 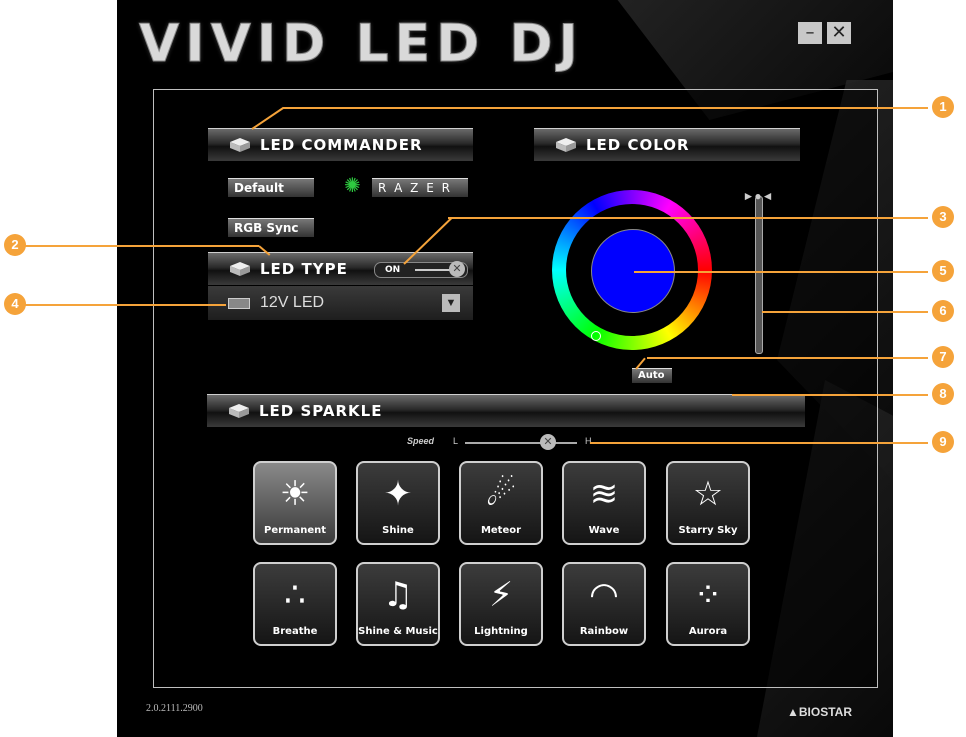 What do you see at coordinates (810, 33) in the screenshot?
I see `minimize-button: –` at bounding box center [810, 33].